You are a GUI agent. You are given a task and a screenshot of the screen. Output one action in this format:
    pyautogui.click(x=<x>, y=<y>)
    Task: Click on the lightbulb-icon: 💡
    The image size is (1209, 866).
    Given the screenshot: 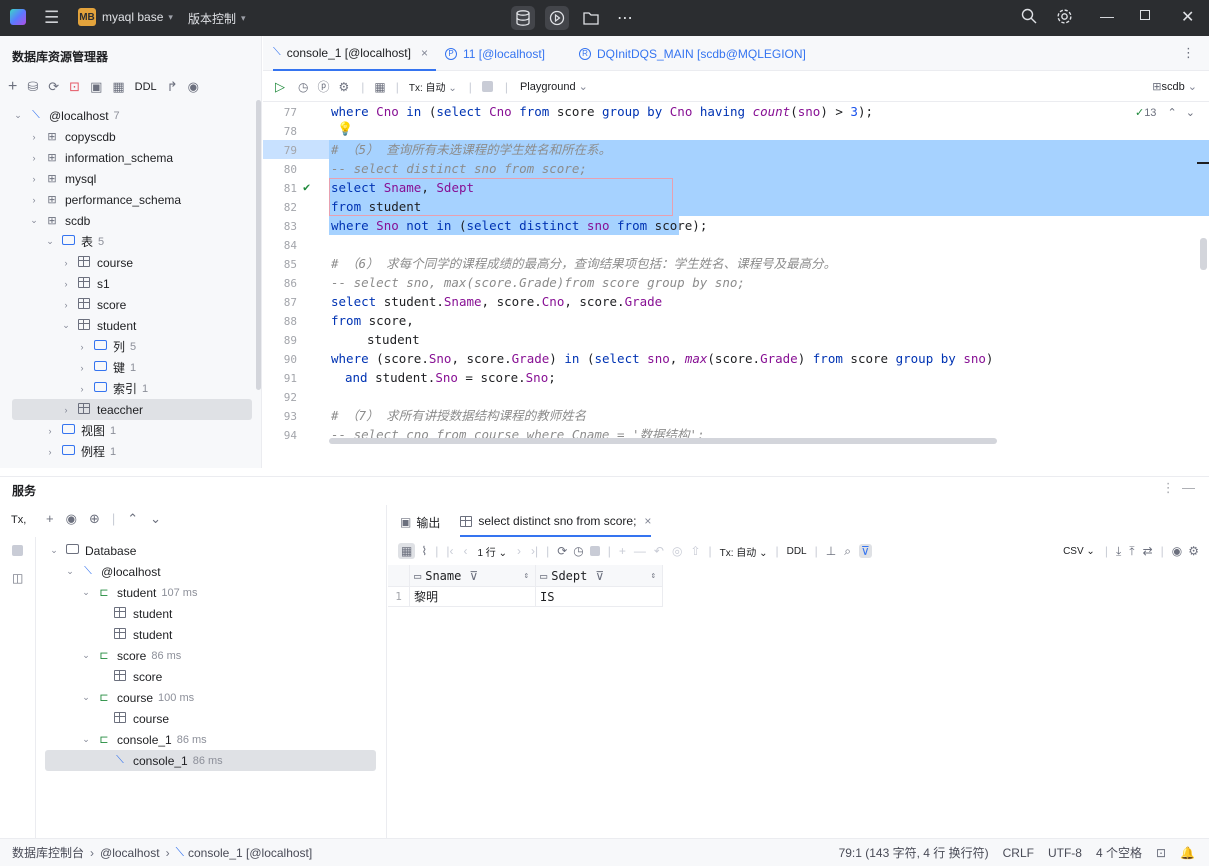 What is the action you would take?
    pyautogui.click(x=345, y=129)
    